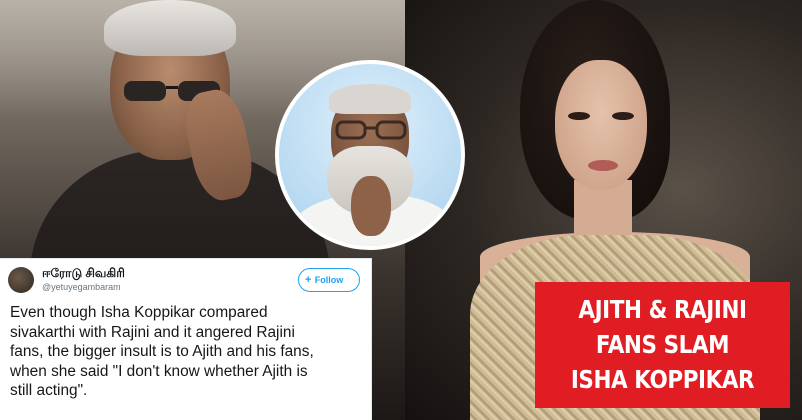 Image resolution: width=802 pixels, height=420 pixels. Describe the element at coordinates (170, 28) in the screenshot. I see `man-hair` at that location.